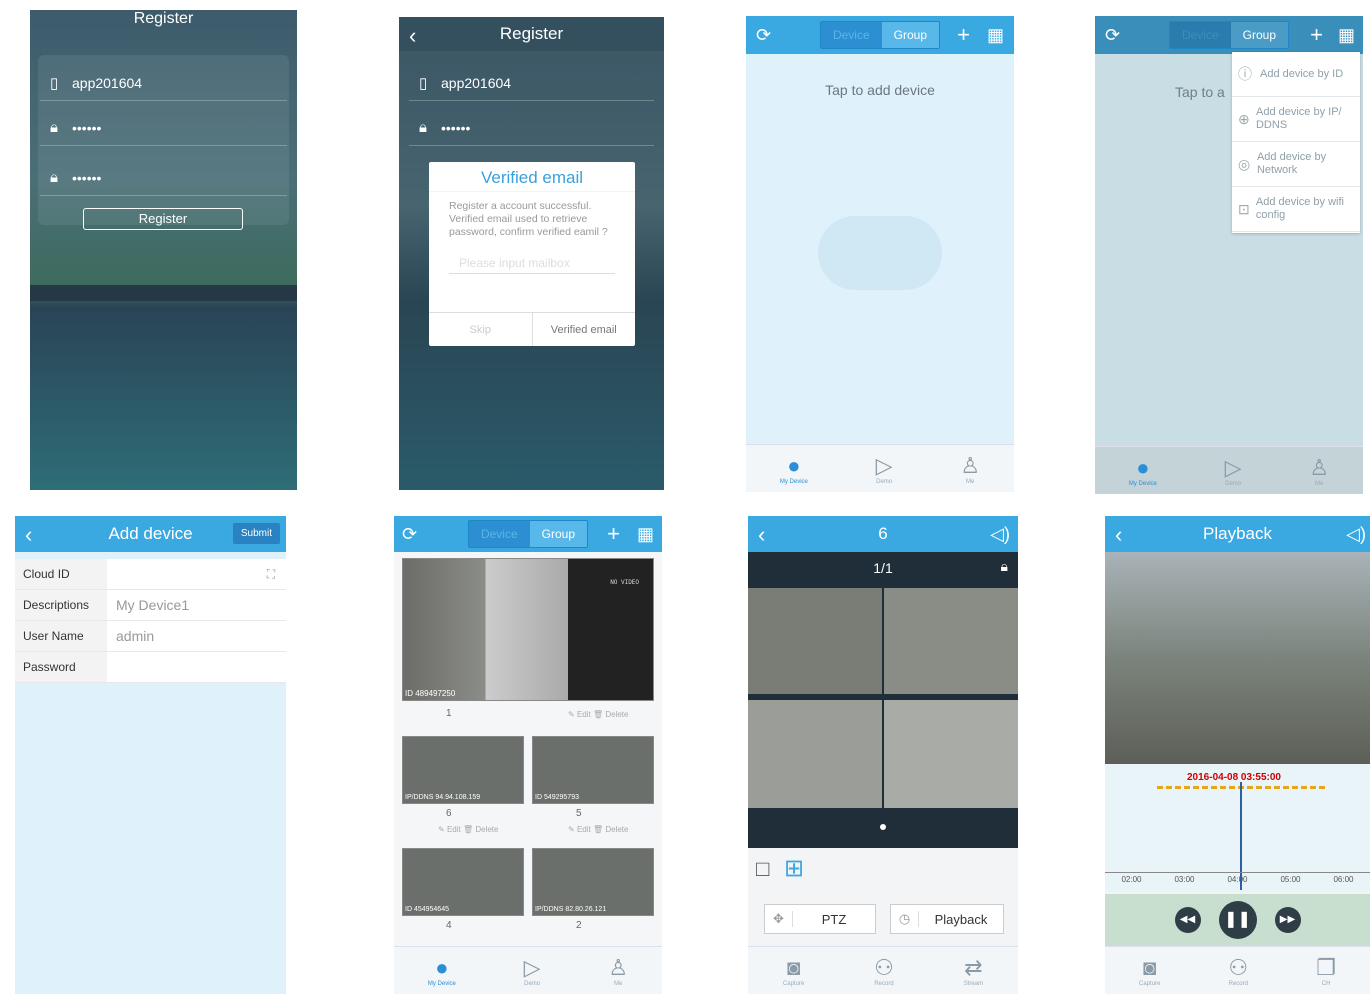  Describe the element at coordinates (883, 827) in the screenshot. I see `page-dot` at that location.